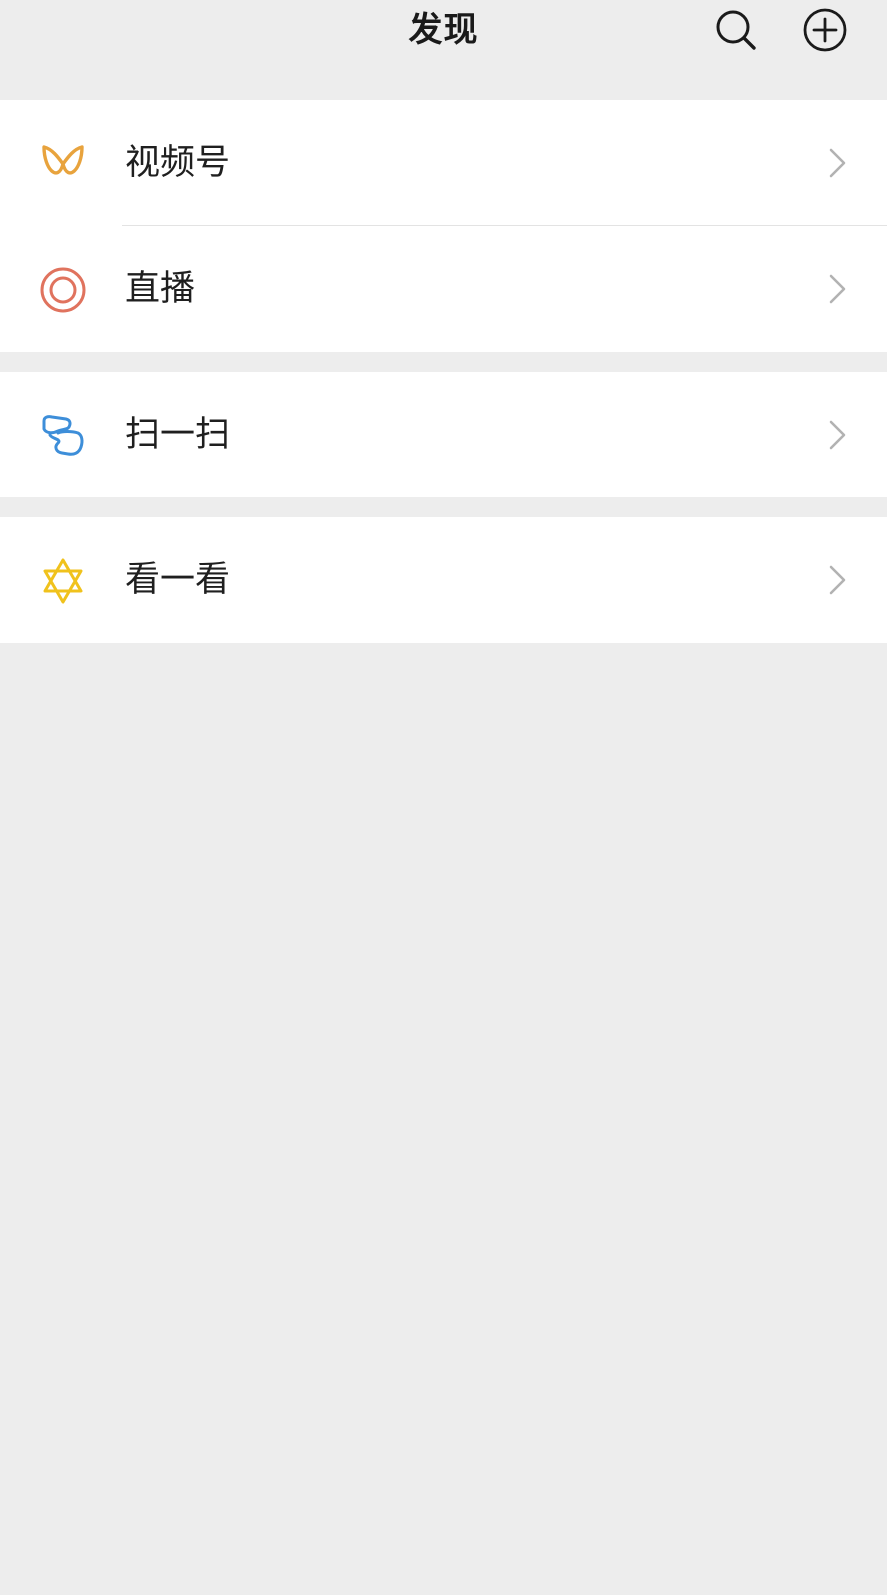 The height and width of the screenshot is (1595, 887). I want to click on plus-circle-icon, so click(825, 30).